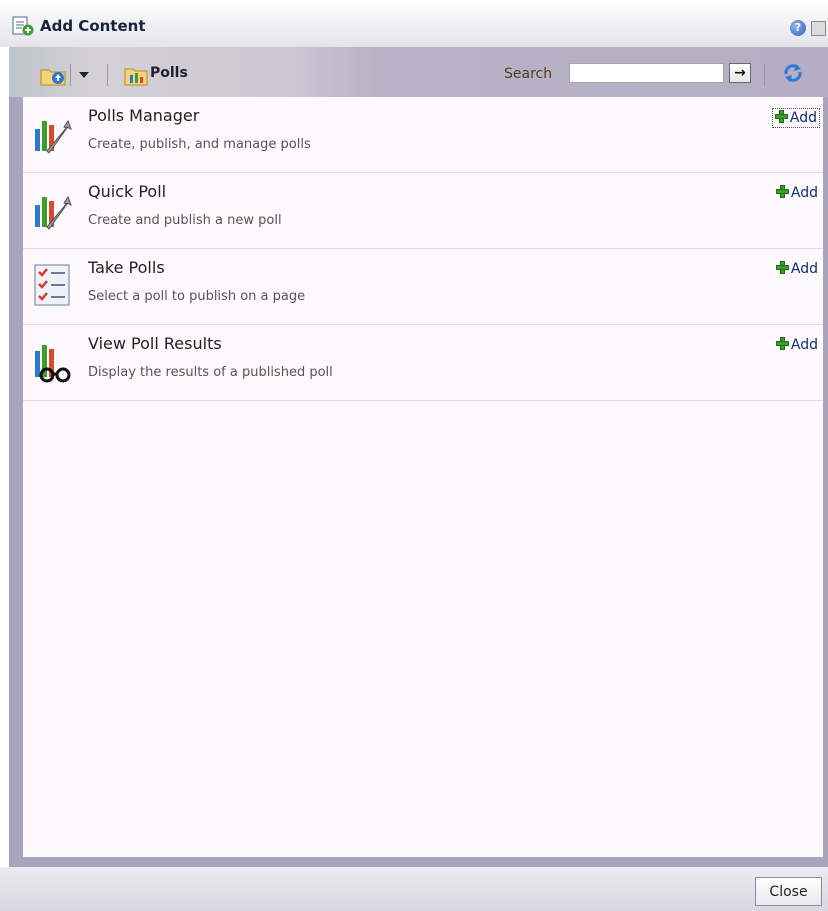 Image resolution: width=828 pixels, height=911 pixels. Describe the element at coordinates (54, 76) in the screenshot. I see `folder-up-icon` at that location.